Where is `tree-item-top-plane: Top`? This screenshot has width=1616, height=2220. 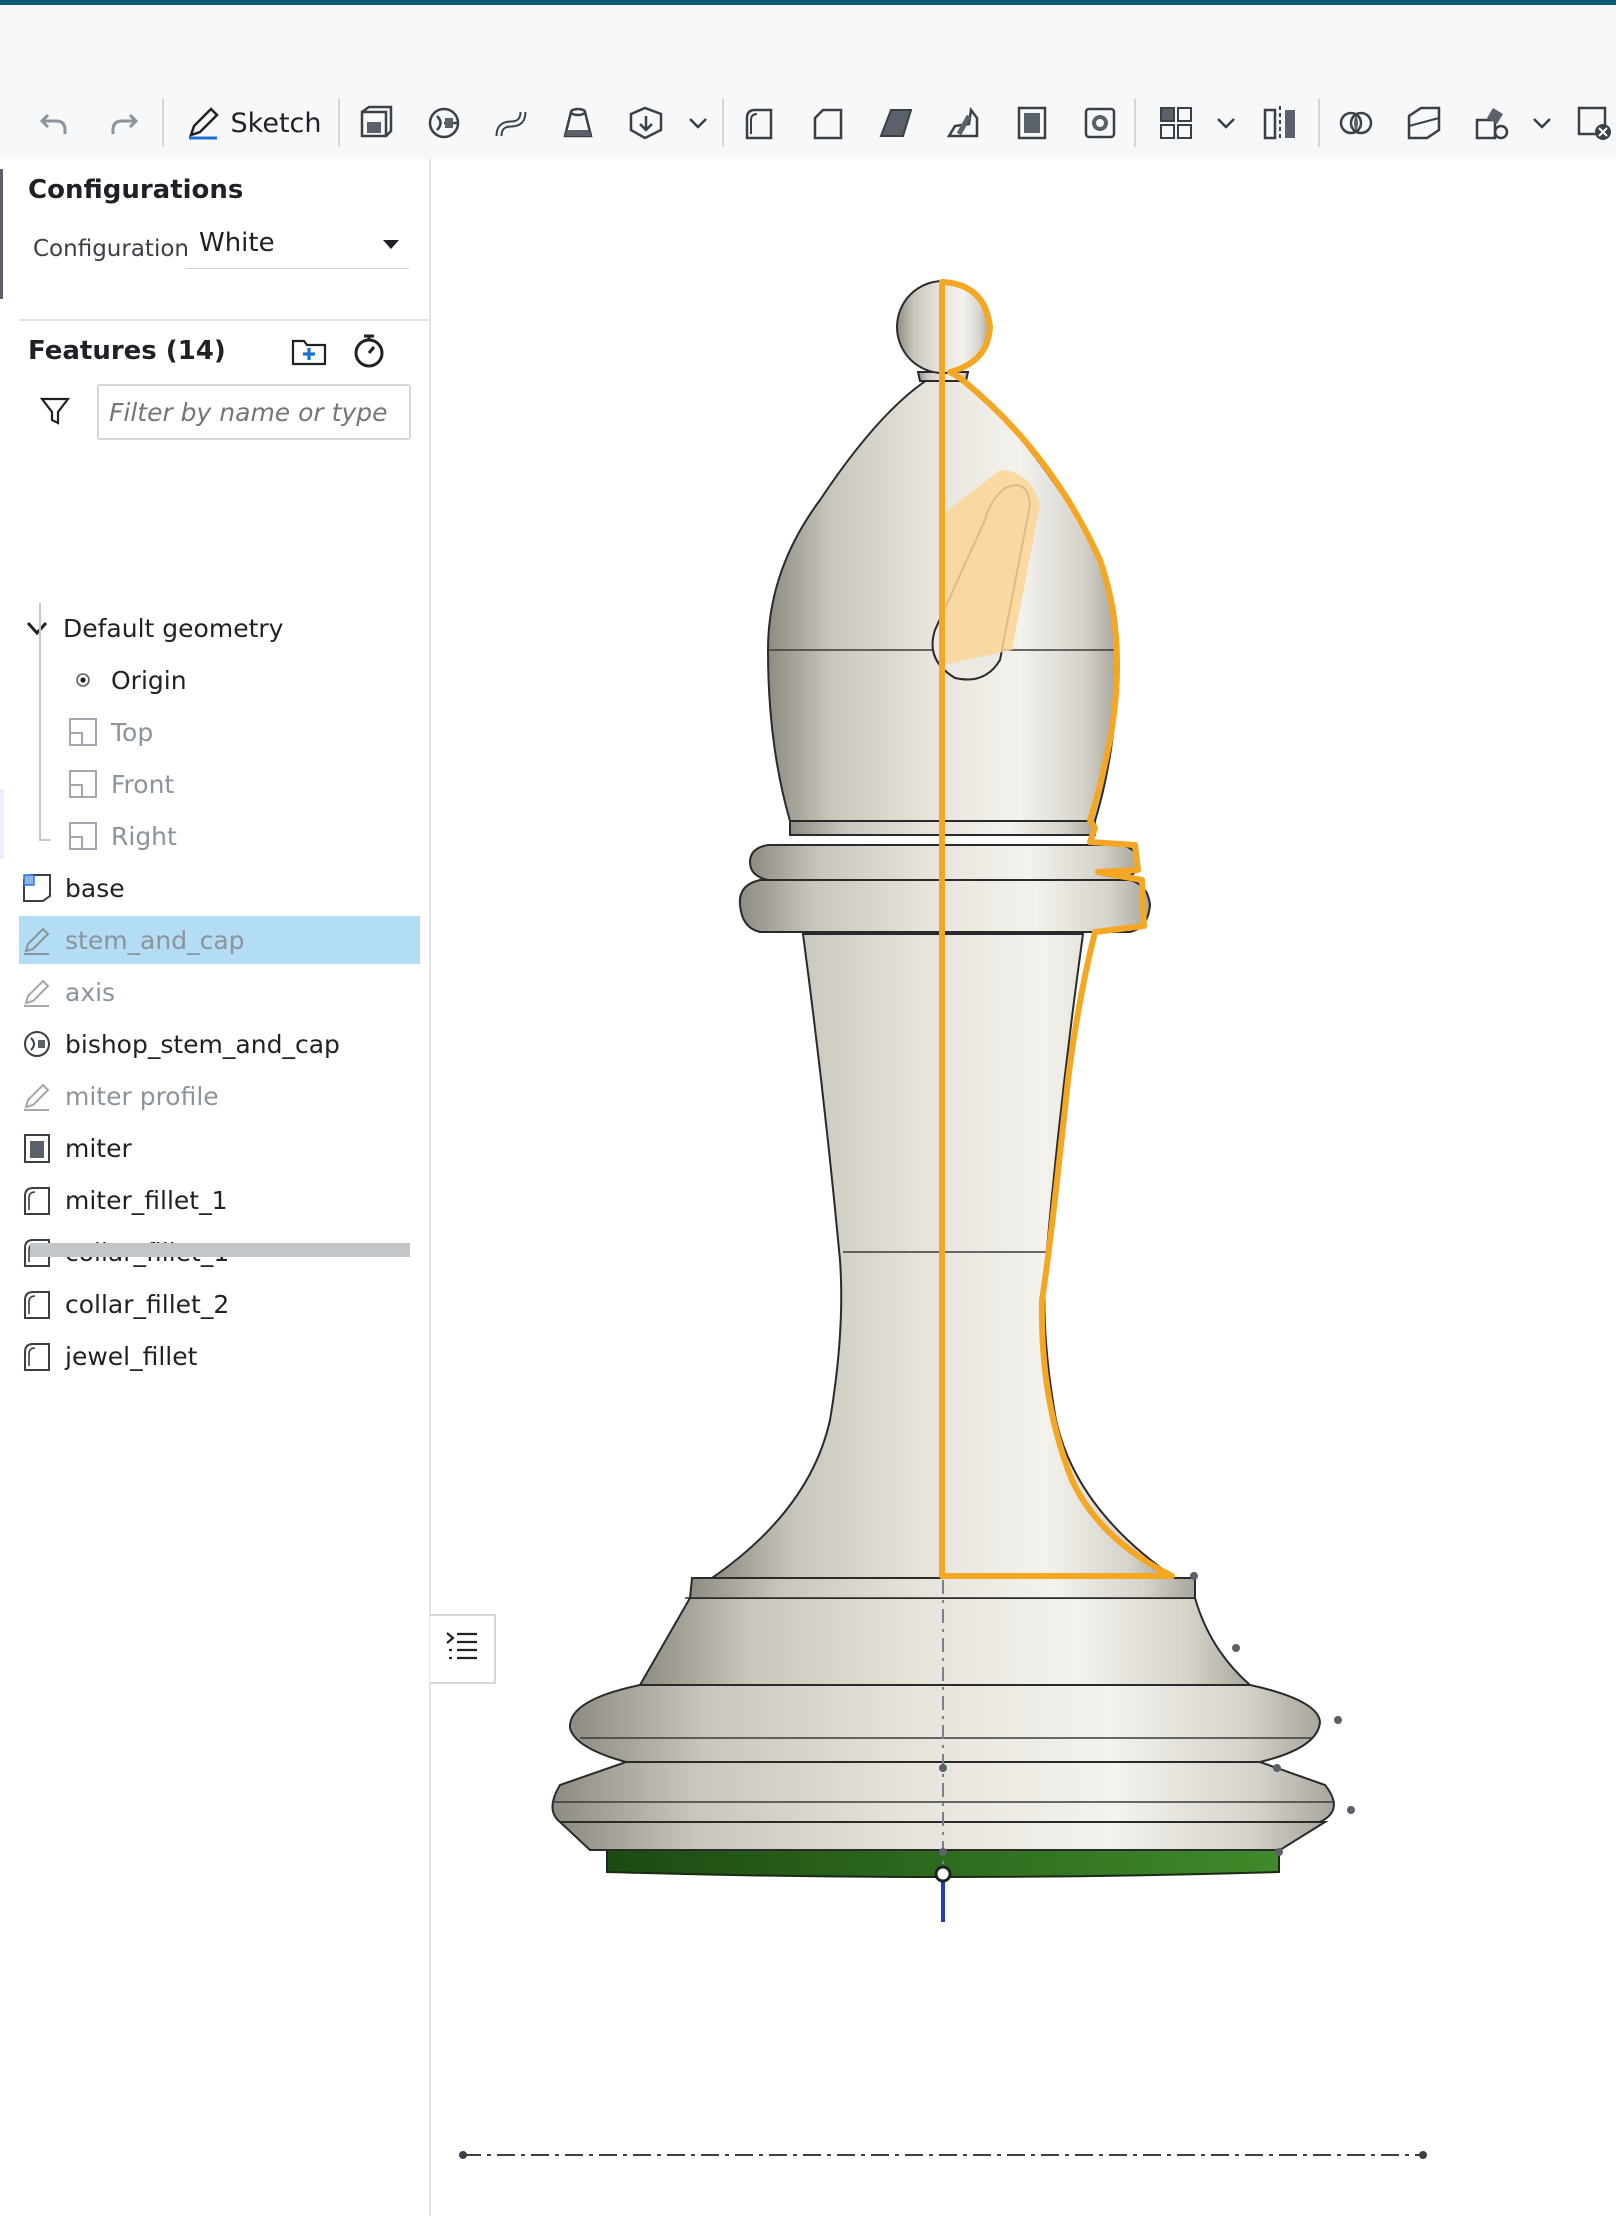 tree-item-top-plane: Top is located at coordinates (242, 732).